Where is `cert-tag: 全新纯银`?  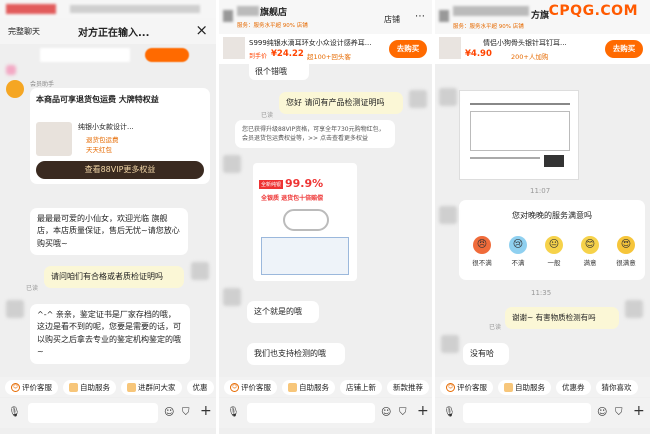
cert-tag: 全新纯银 is located at coordinates (271, 184).